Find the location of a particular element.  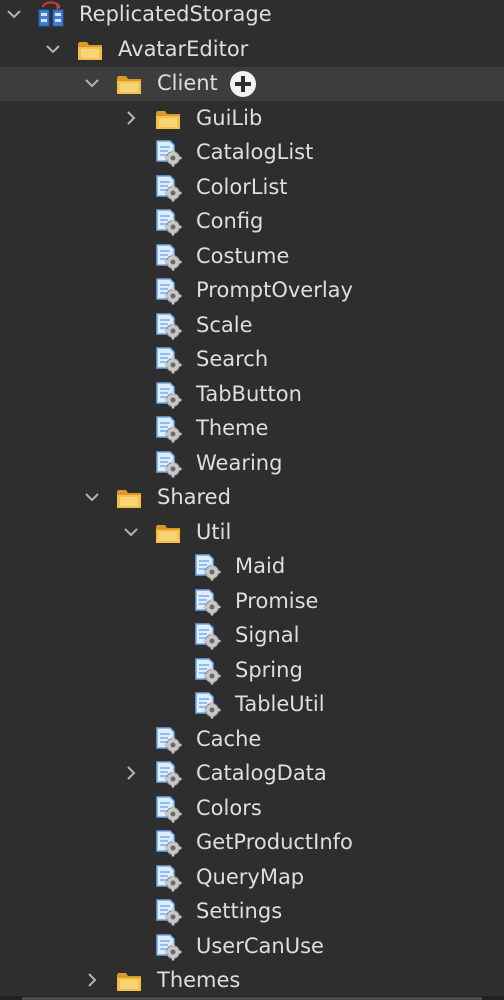

tree-item-color-list: ColorList is located at coordinates (252, 188).